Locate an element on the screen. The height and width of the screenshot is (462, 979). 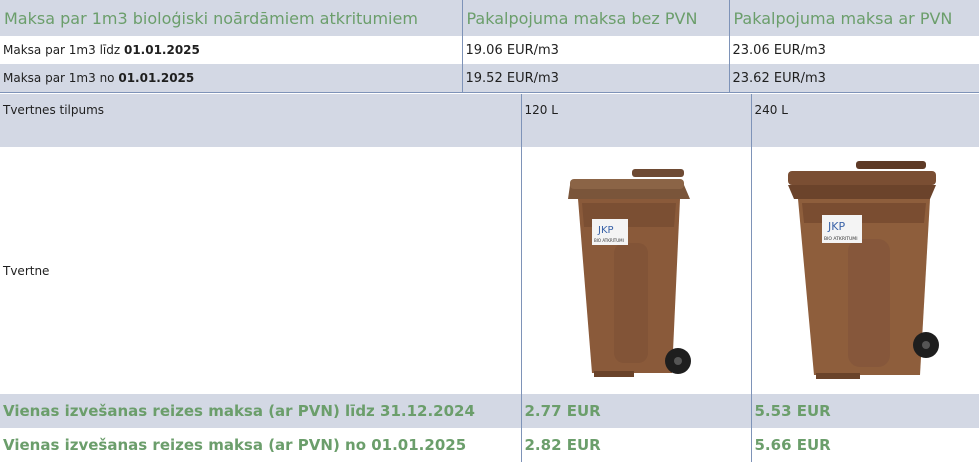
bin-120-cell: JKP BIO ATKRITUMI is located at coordinates (636, 270).